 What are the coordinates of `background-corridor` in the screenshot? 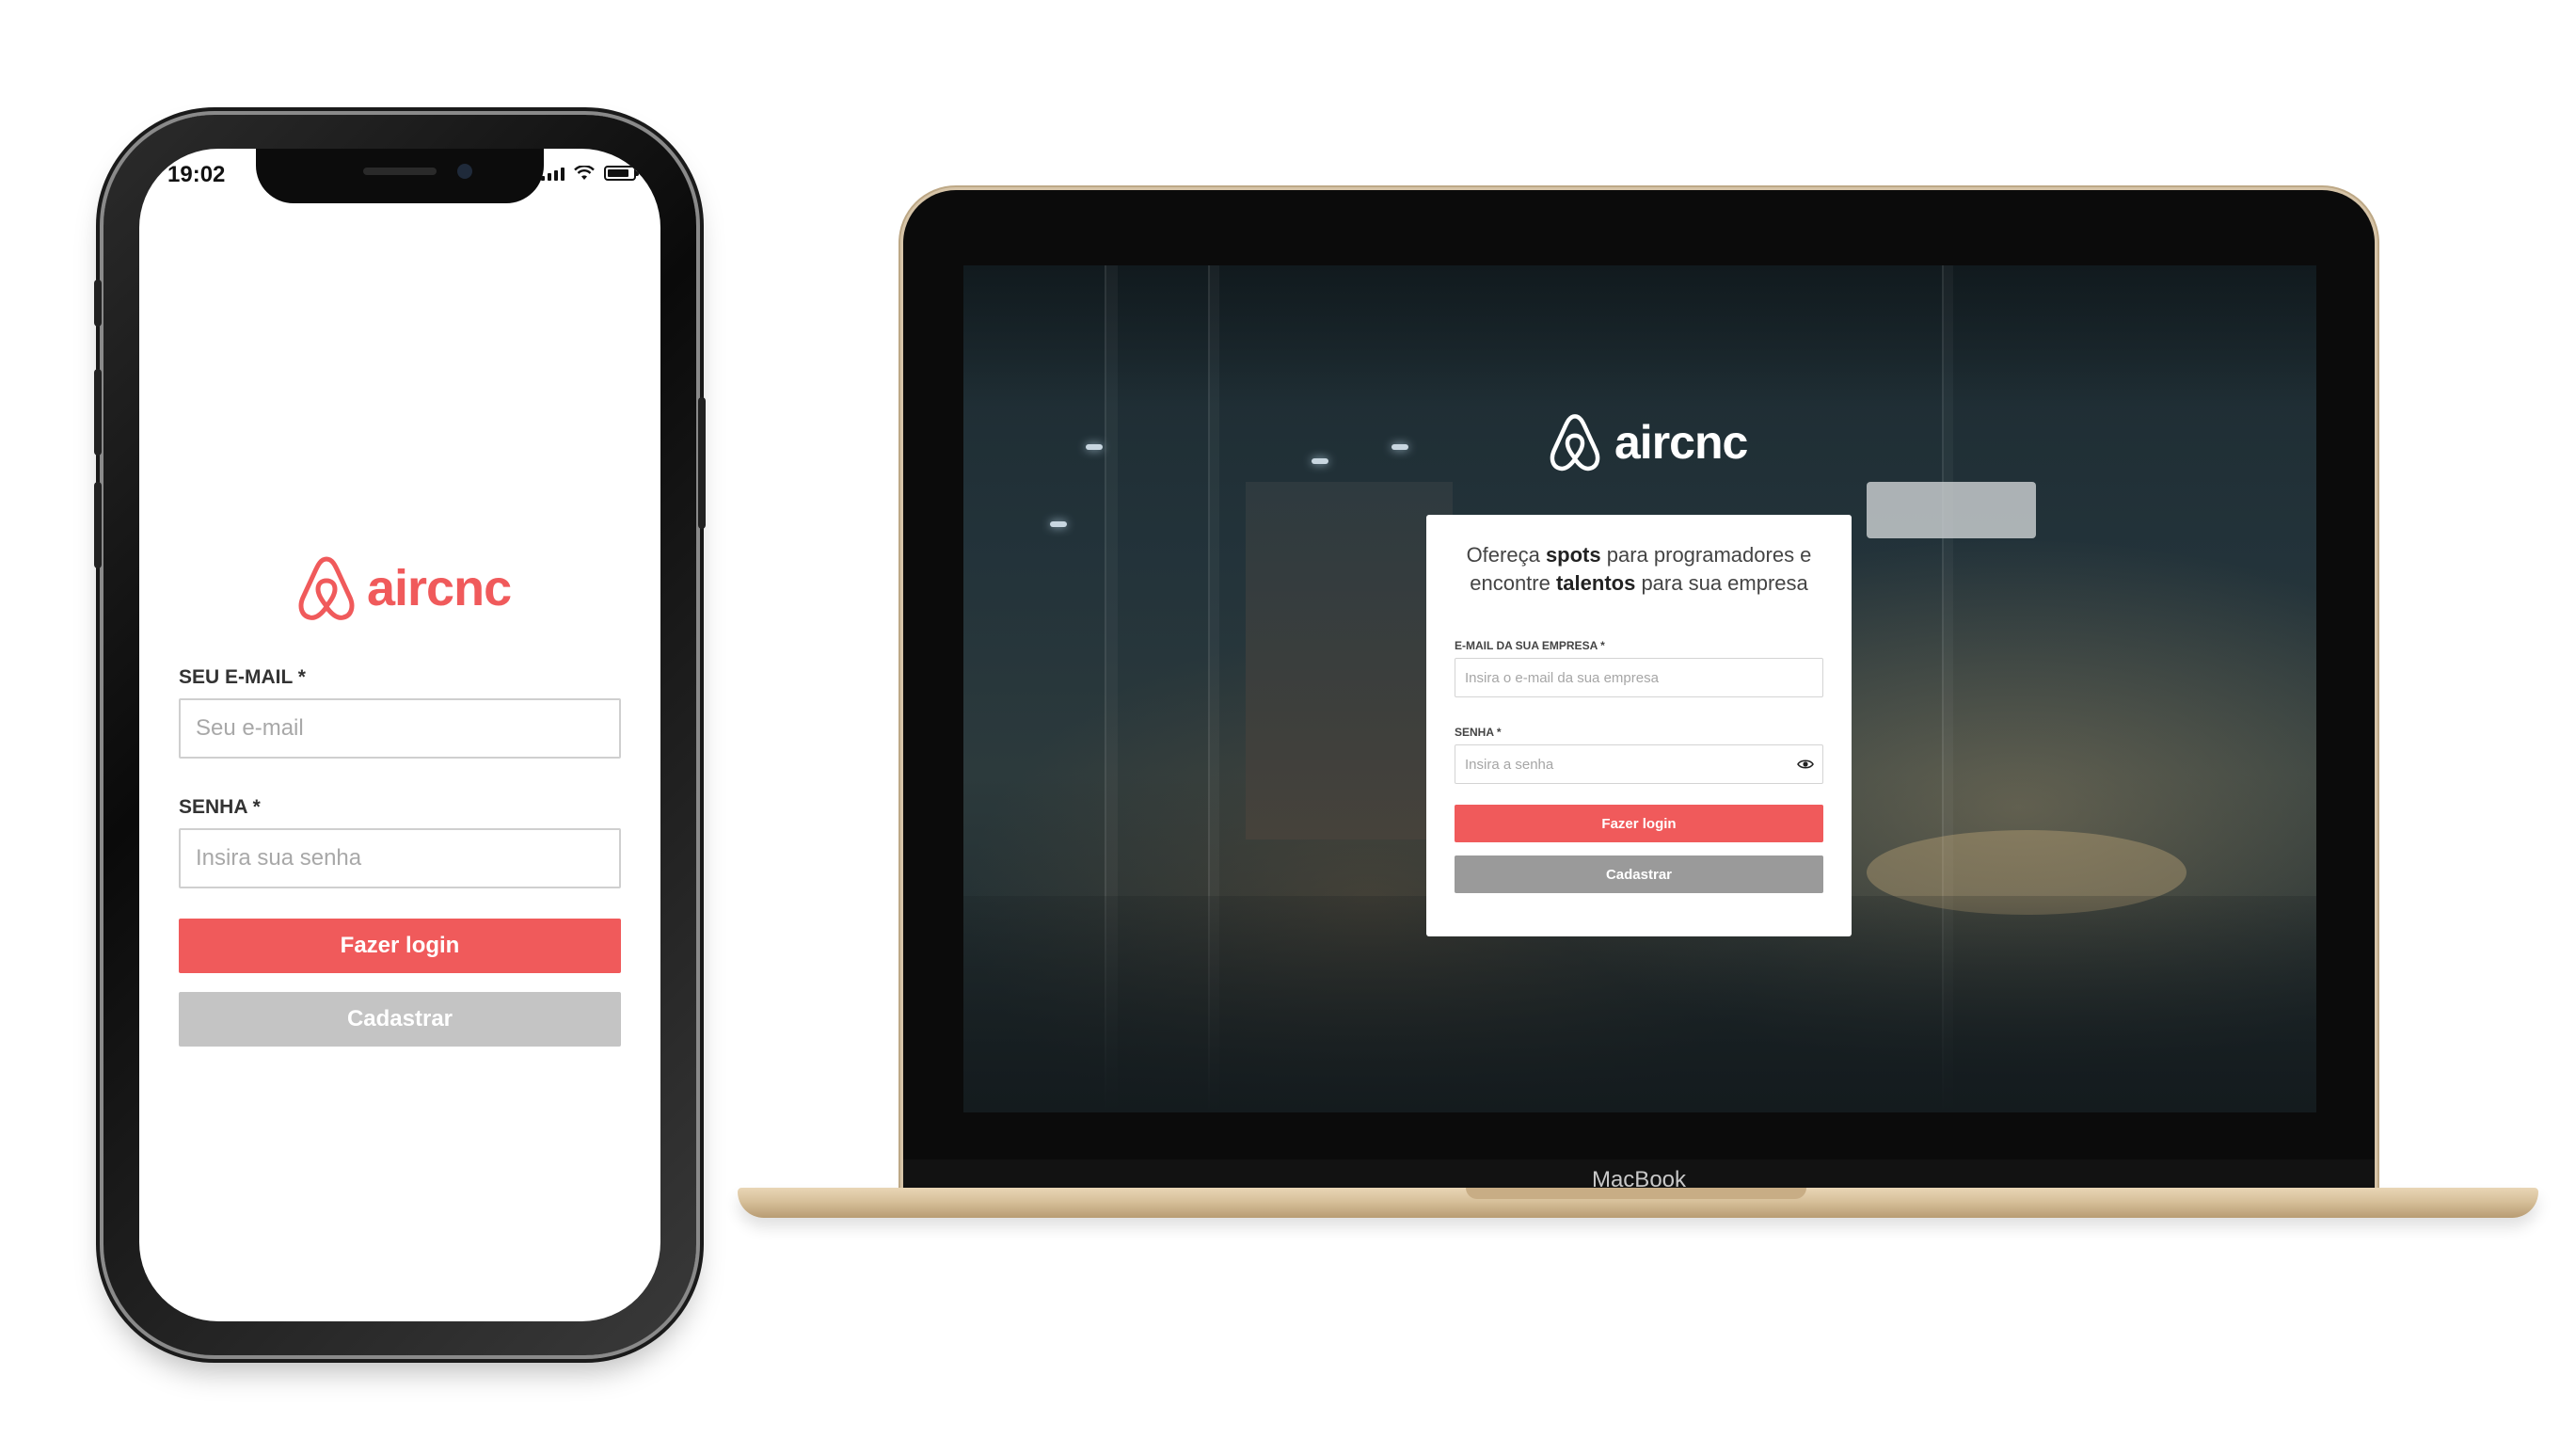 It's located at (1349, 660).